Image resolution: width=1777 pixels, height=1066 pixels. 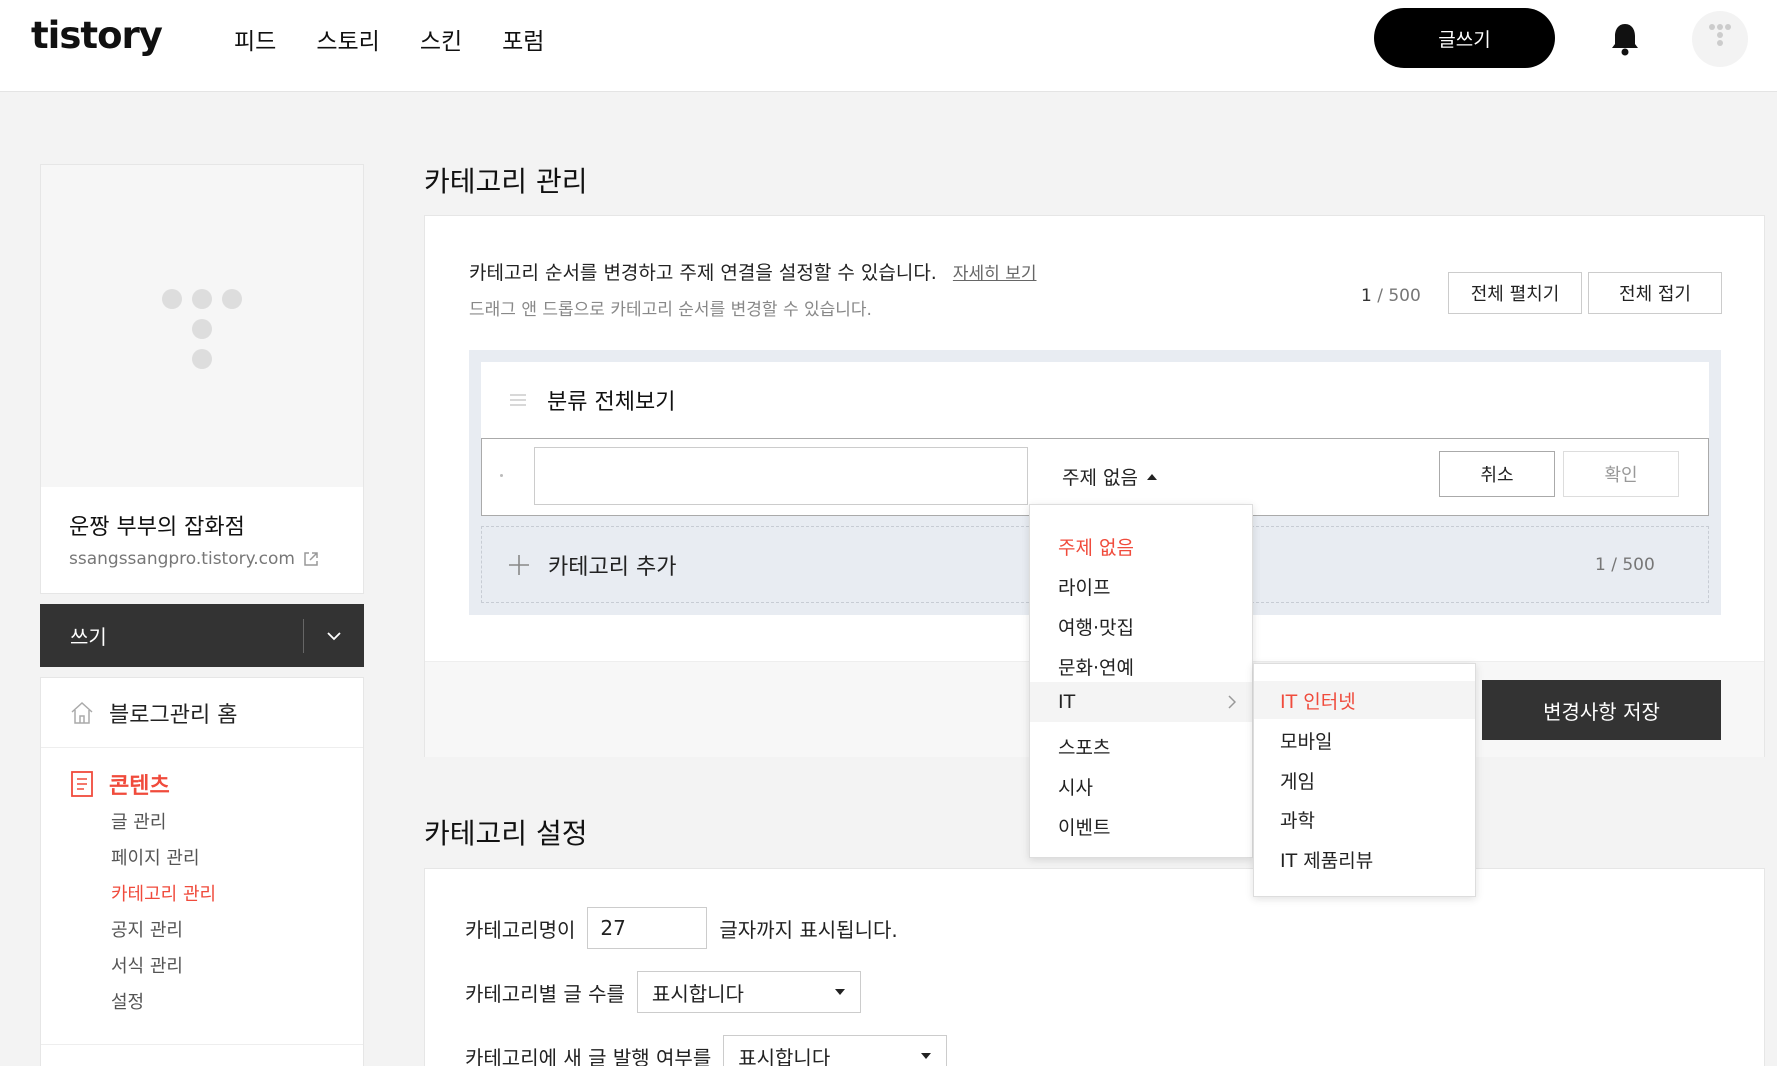 I want to click on bell-icon, so click(x=1625, y=39).